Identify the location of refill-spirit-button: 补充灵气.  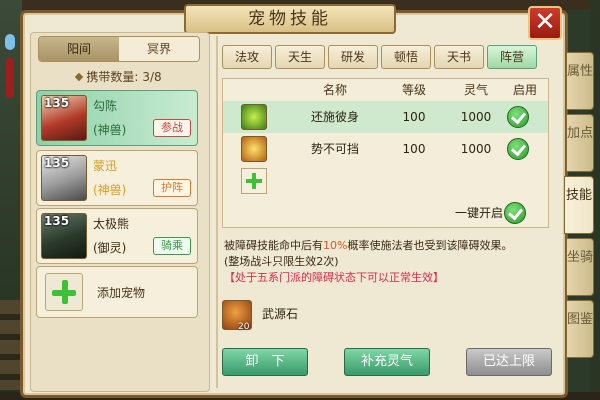
(387, 362).